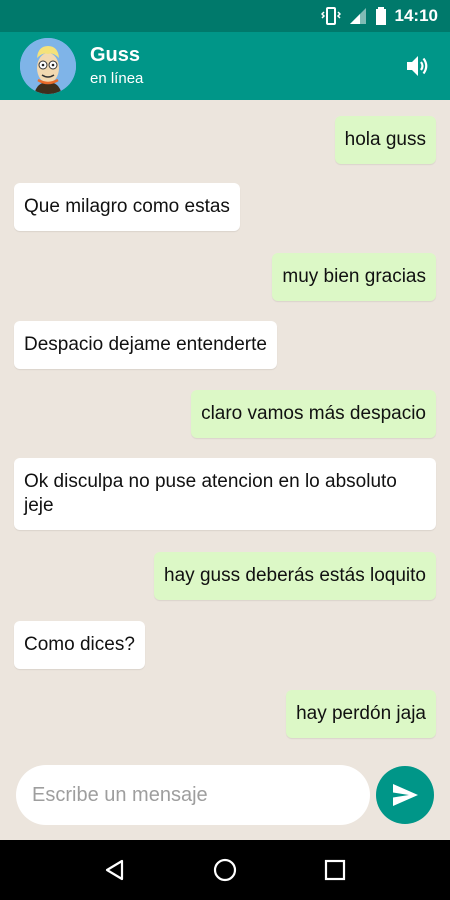  Describe the element at coordinates (330, 16) in the screenshot. I see `vibrate-icon` at that location.